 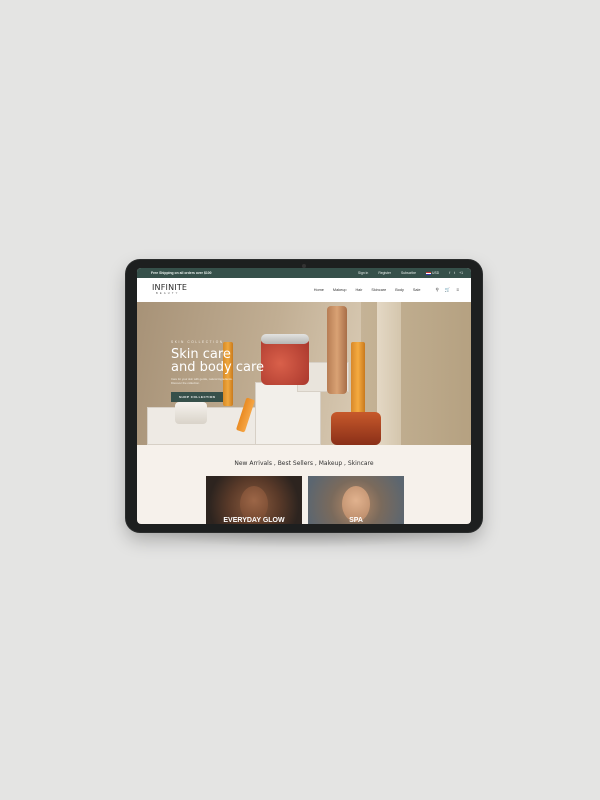 I want to click on product-plinth, so click(x=209, y=426).